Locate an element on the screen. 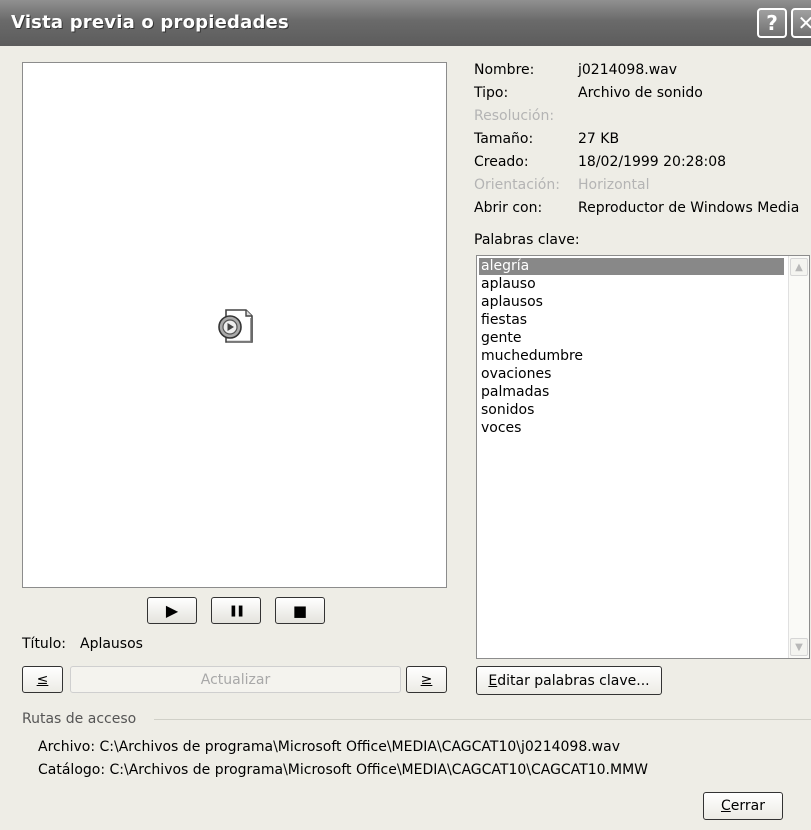 The width and height of the screenshot is (811, 830). property-key: Abrir con: is located at coordinates (508, 208).